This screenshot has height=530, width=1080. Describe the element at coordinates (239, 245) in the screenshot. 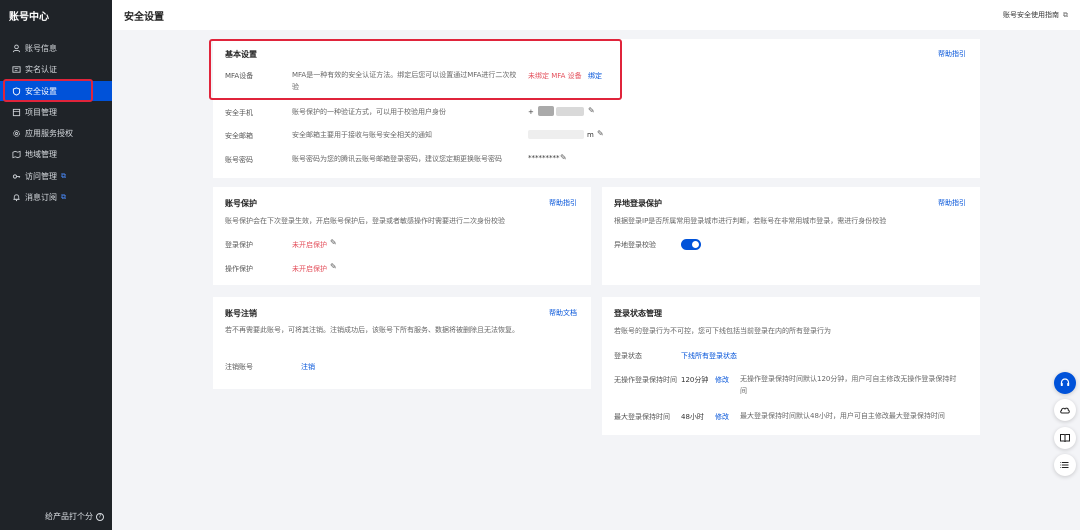

I see `login-protection-label: 登录保护` at that location.